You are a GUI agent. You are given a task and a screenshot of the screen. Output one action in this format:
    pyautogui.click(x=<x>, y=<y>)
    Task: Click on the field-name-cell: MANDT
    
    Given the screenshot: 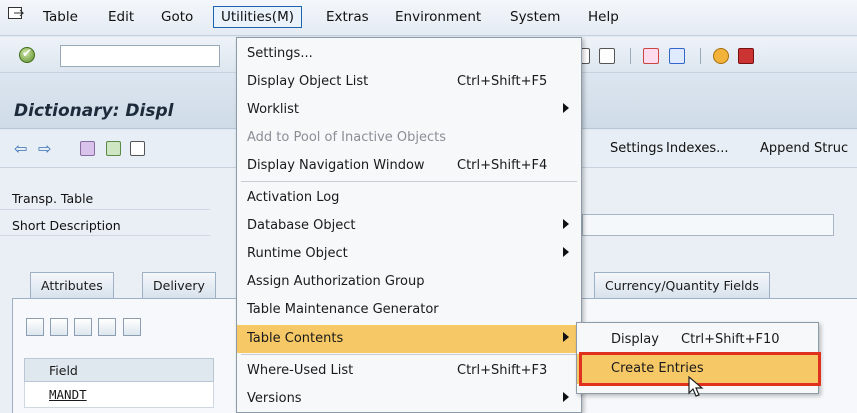 What is the action you would take?
    pyautogui.click(x=68, y=394)
    